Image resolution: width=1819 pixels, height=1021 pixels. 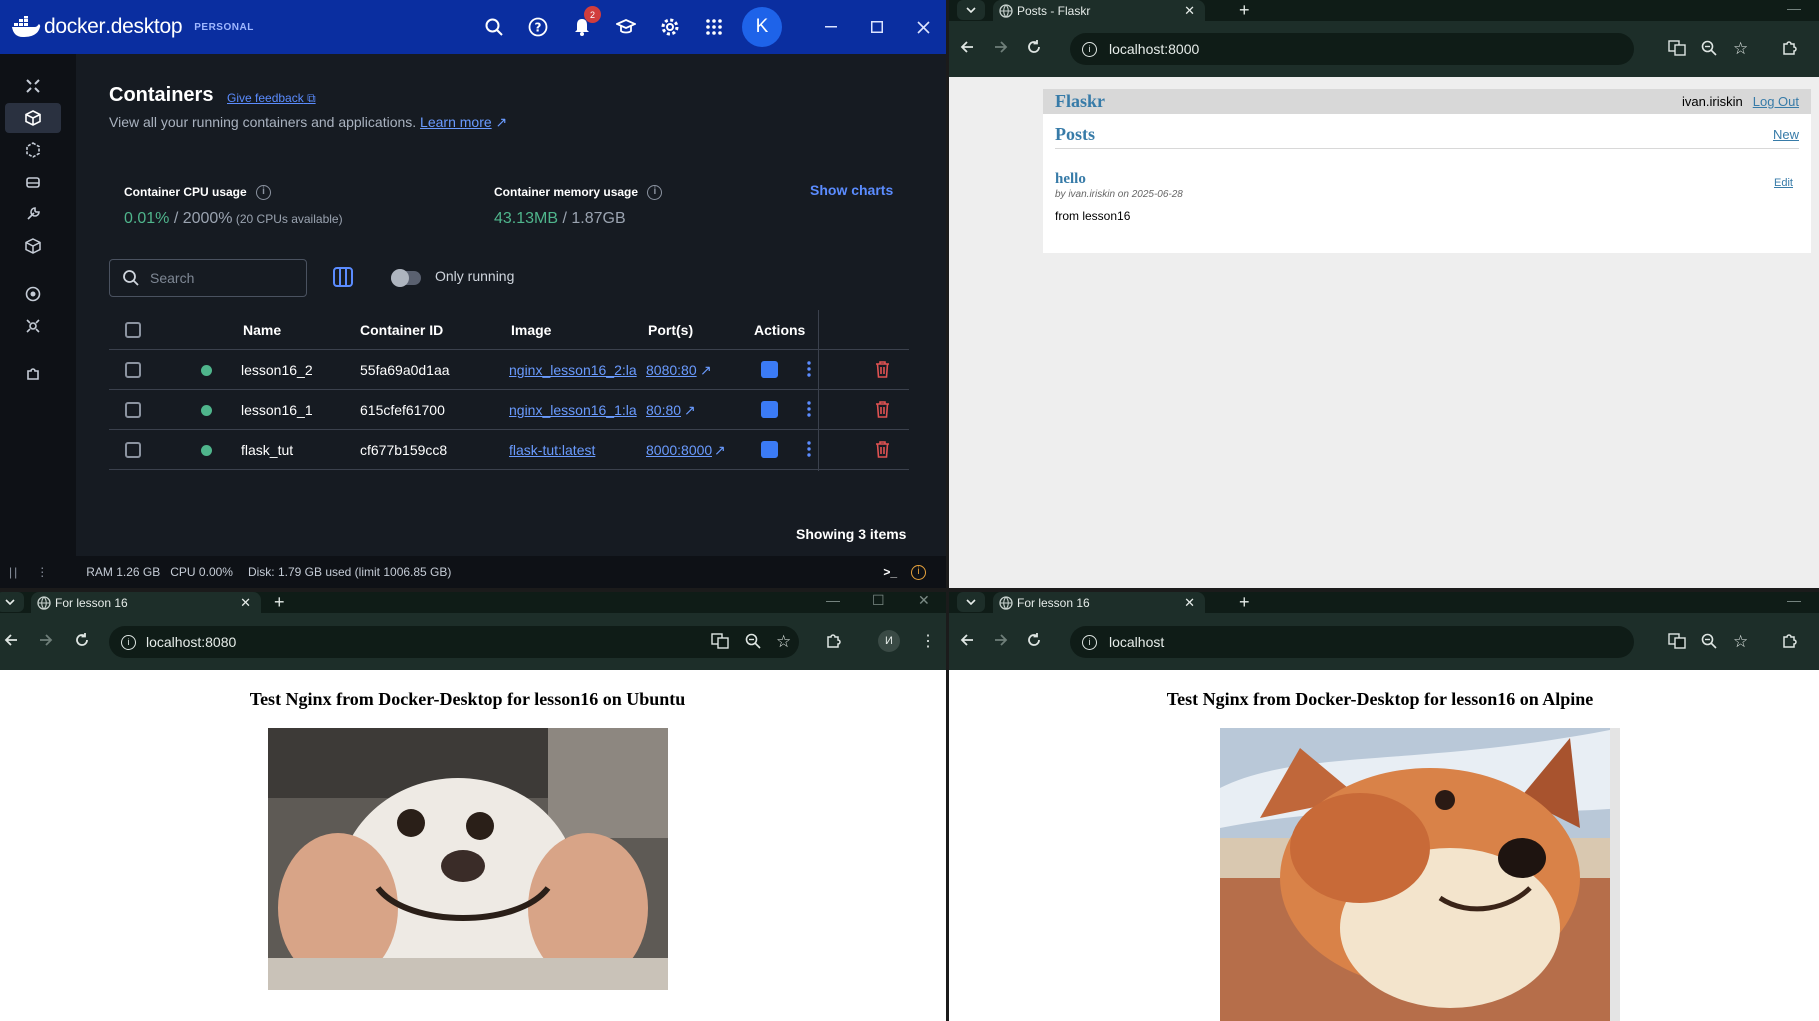 I want to click on notifications-bell-icon: 2, so click(x=582, y=27).